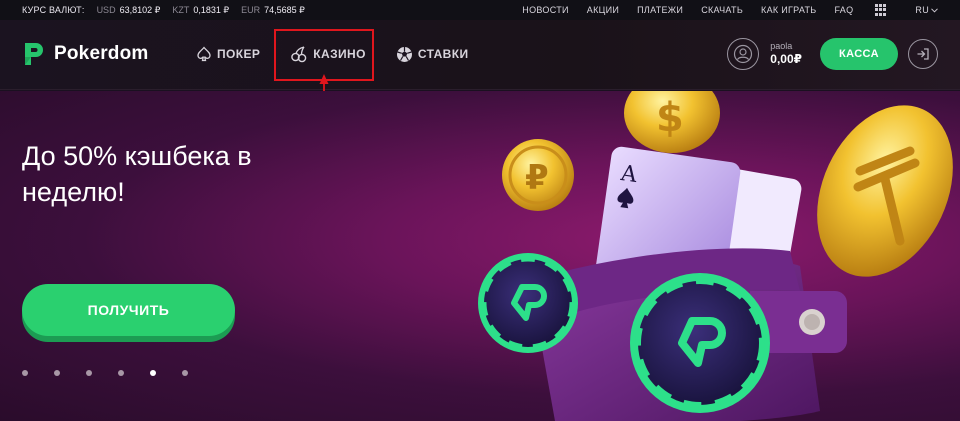  What do you see at coordinates (859, 54) in the screenshot?
I see `kassa-button: КАССА` at bounding box center [859, 54].